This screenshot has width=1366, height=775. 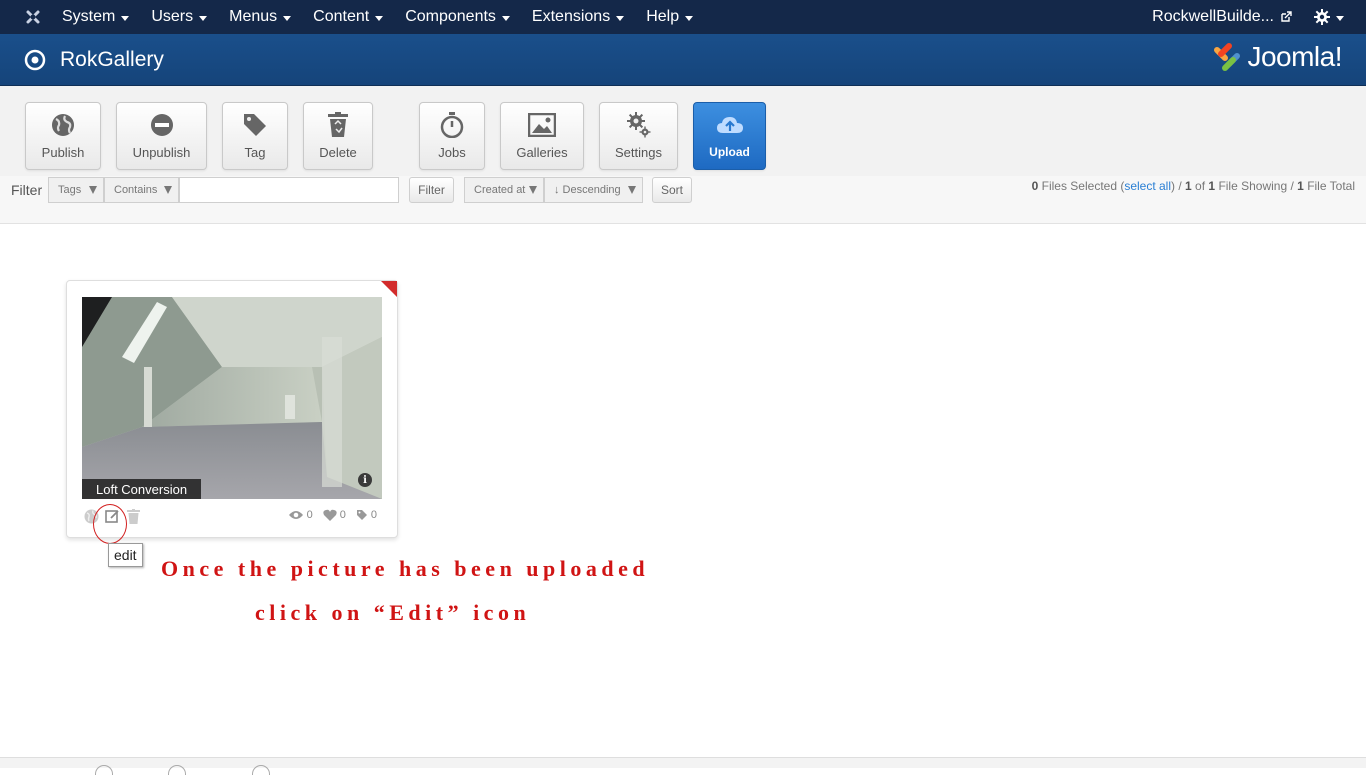 I want to click on unpublish-button: Unpublish, so click(x=161, y=136).